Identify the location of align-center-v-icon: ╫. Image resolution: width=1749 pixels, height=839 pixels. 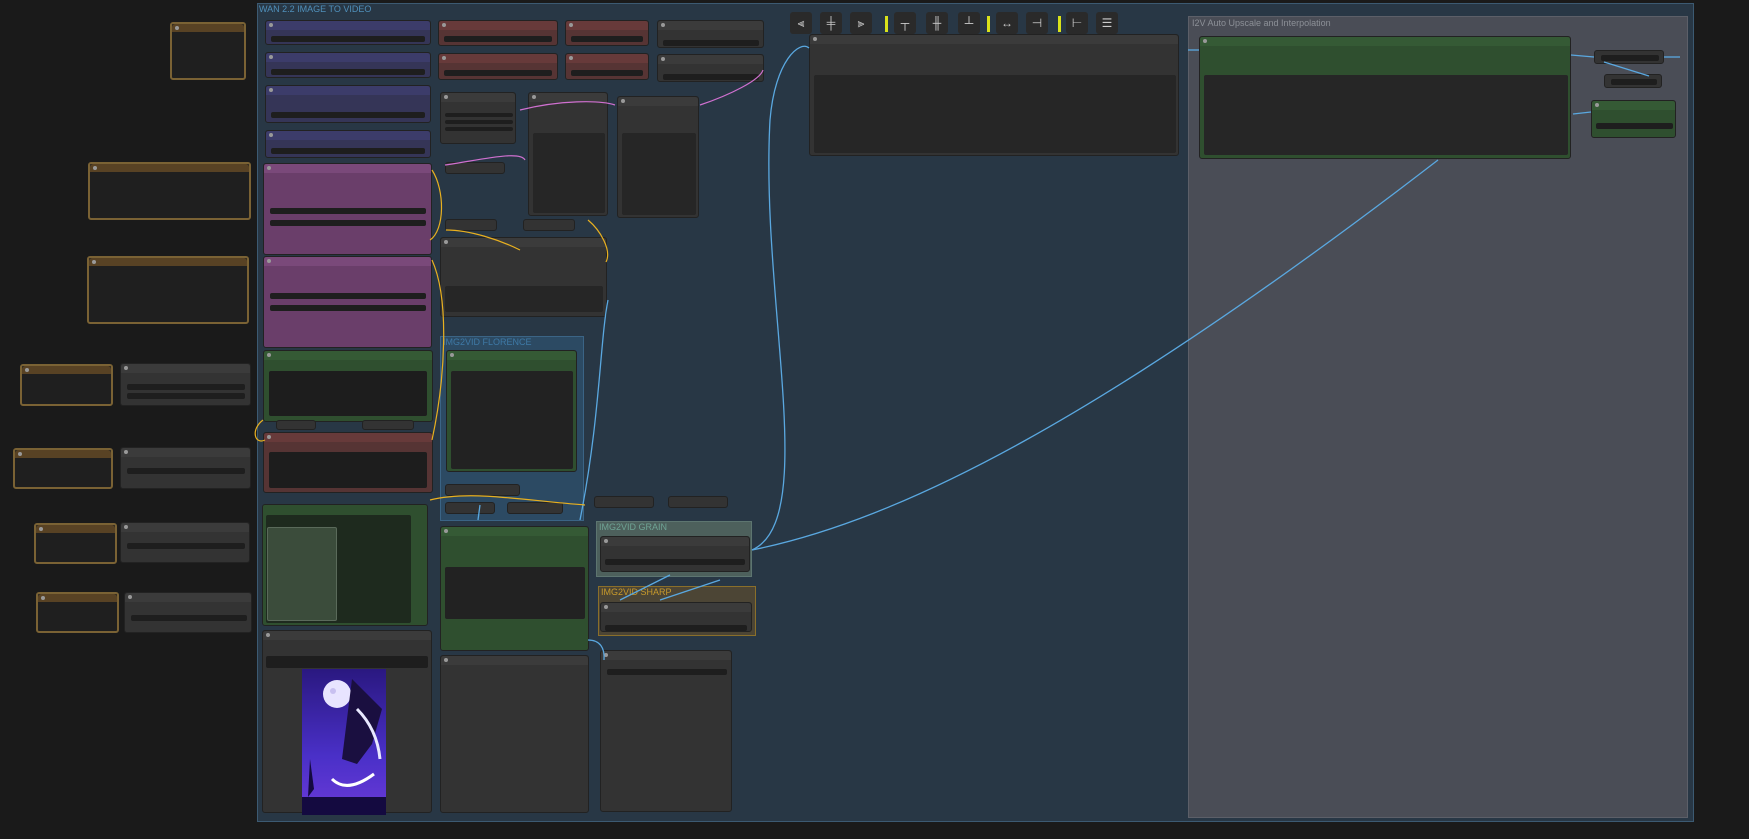
(937, 23).